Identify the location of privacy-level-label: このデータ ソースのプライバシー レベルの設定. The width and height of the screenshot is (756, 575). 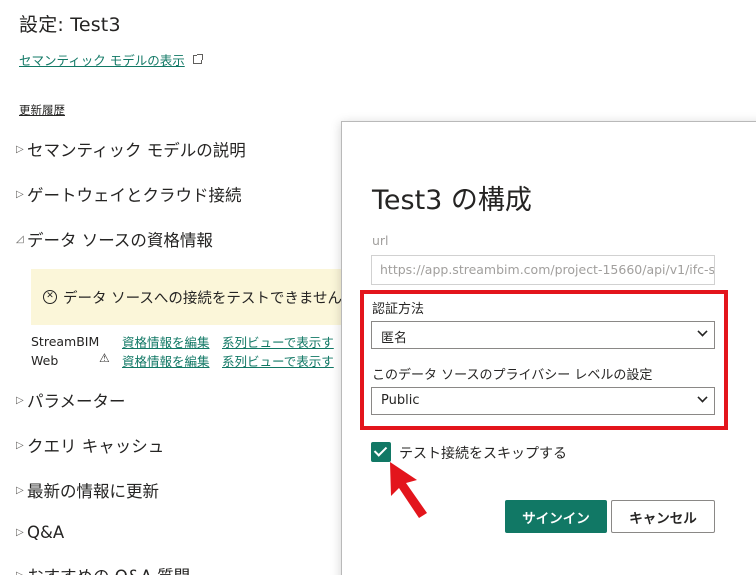
(512, 375).